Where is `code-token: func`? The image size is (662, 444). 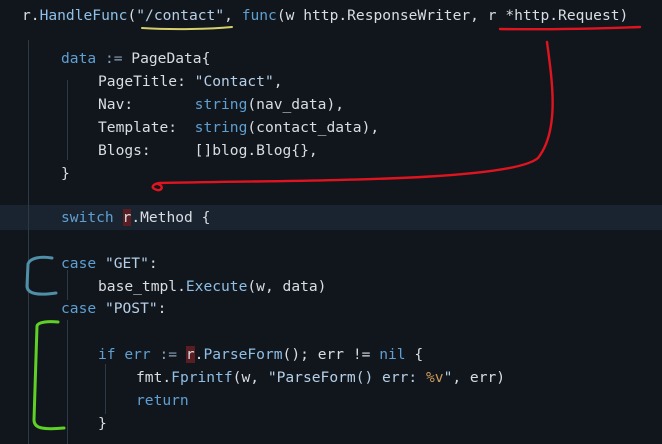
code-token: func is located at coordinates (259, 15).